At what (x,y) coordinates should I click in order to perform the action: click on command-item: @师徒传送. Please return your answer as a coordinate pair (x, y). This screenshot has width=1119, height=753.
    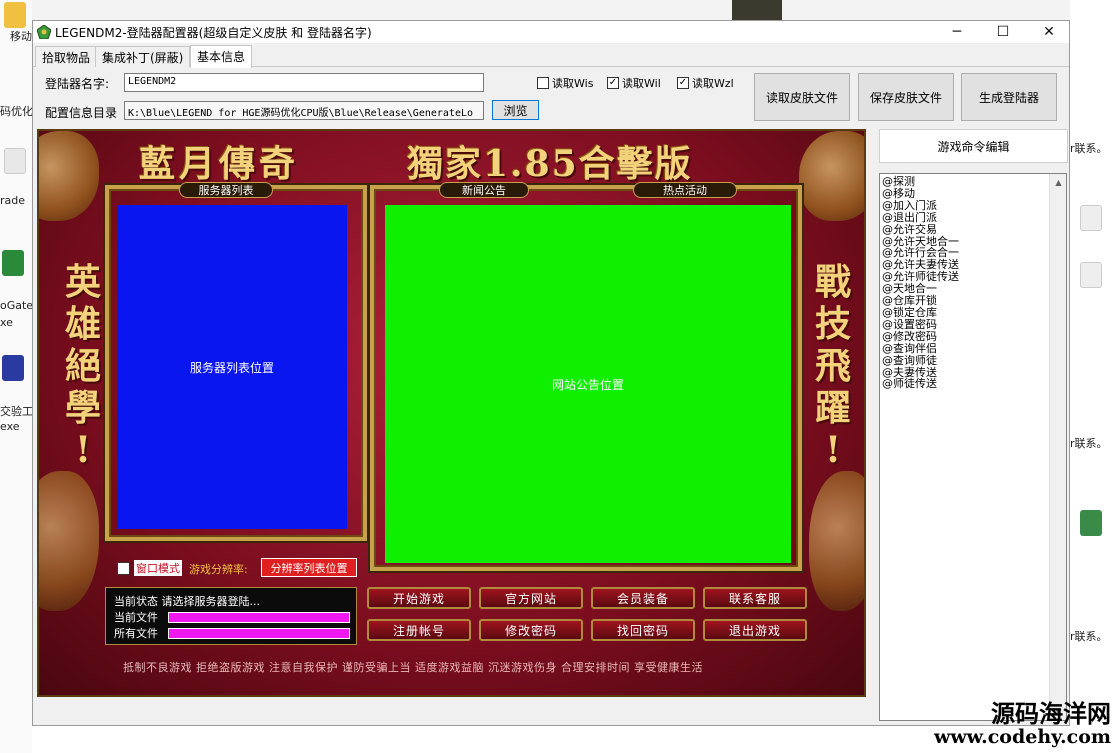
    Looking at the image, I should click on (920, 384).